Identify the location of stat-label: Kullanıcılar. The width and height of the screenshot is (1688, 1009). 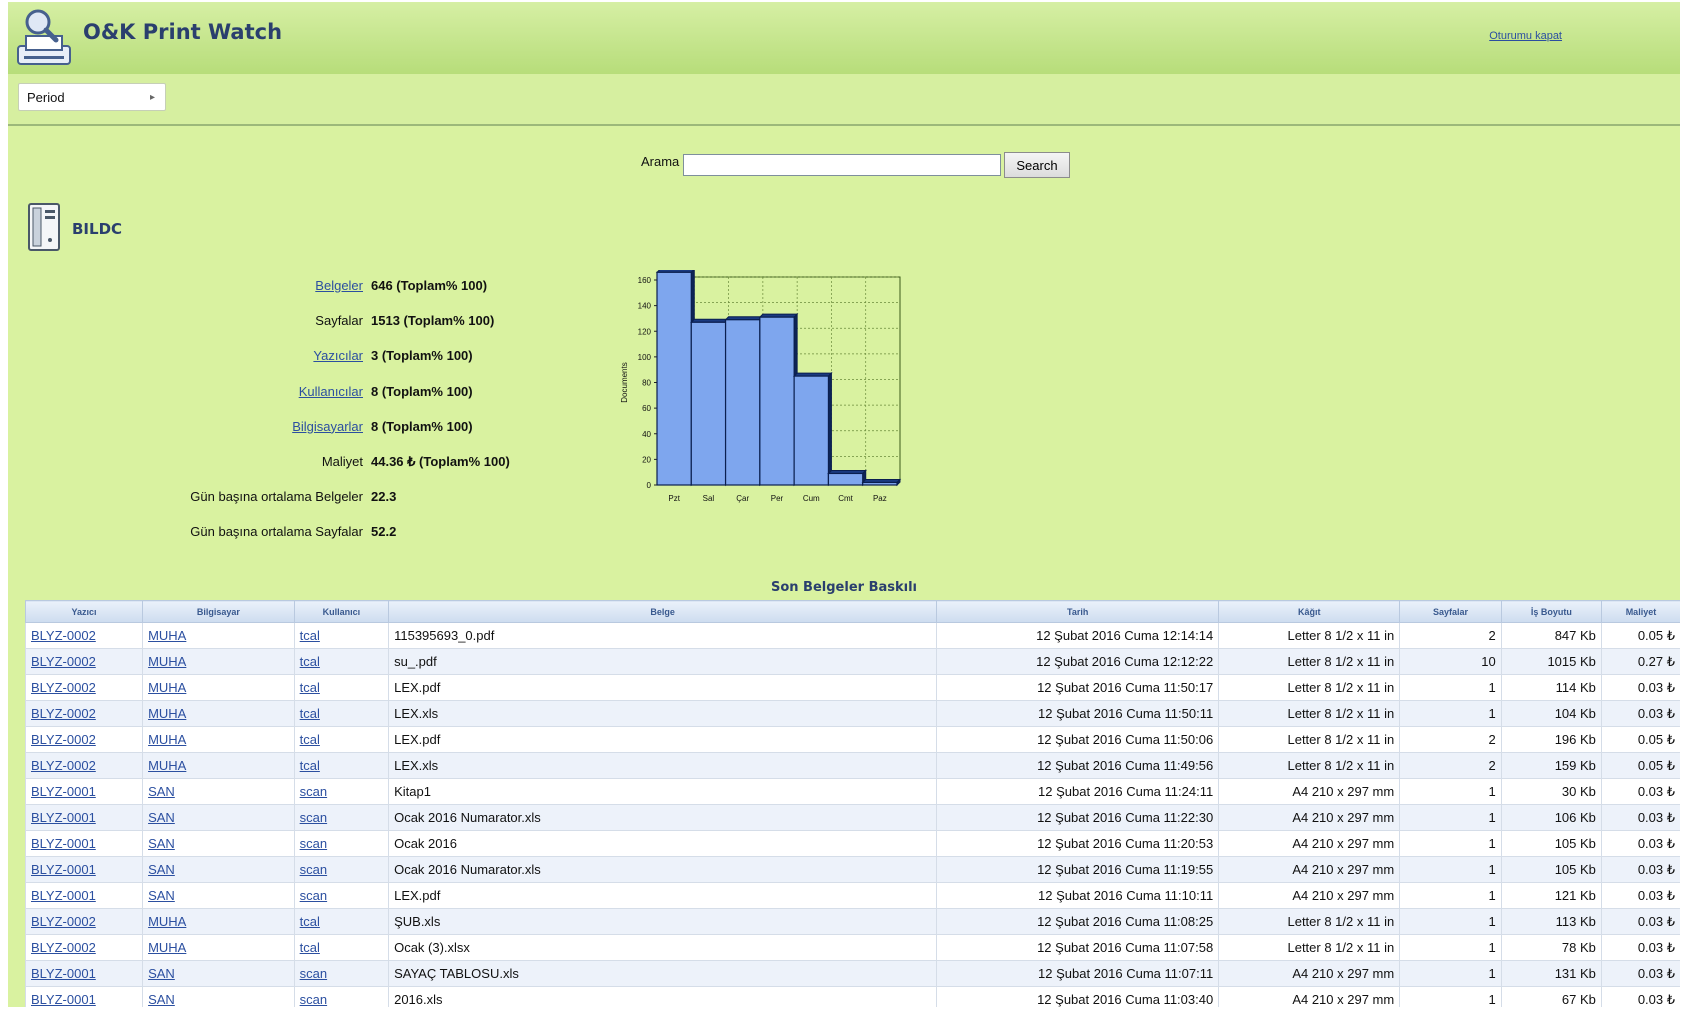
(185, 391).